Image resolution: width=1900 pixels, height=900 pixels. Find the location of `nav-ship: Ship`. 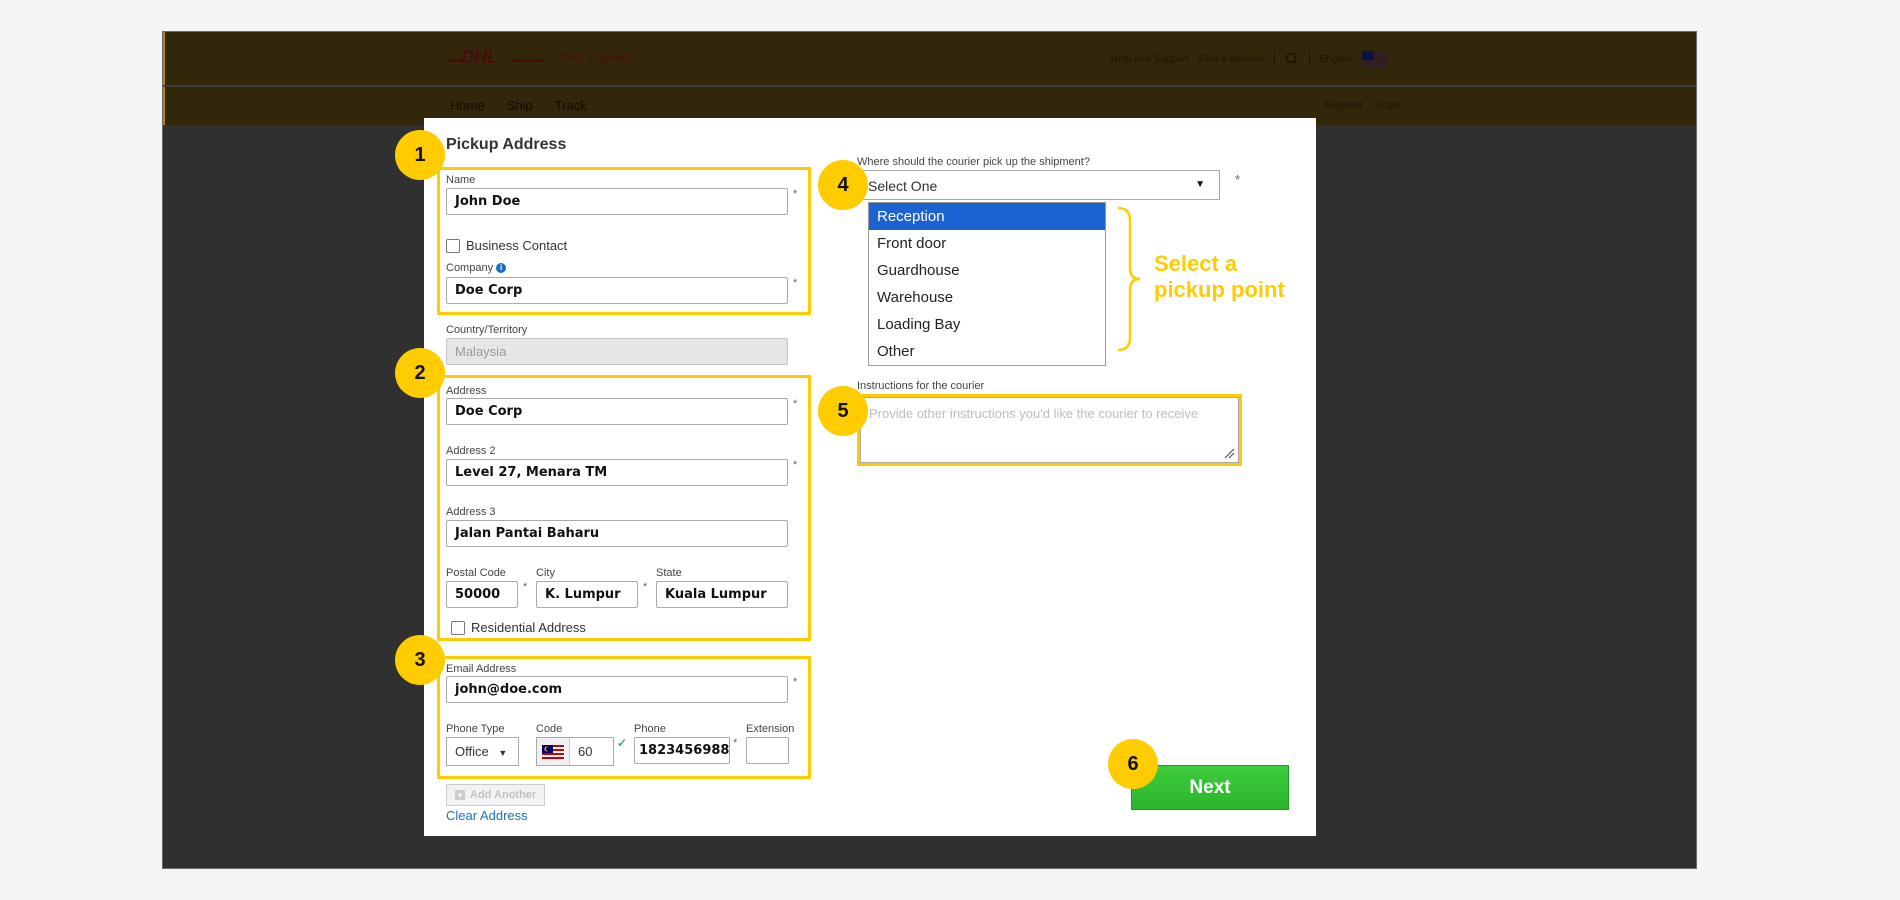

nav-ship: Ship is located at coordinates (520, 105).